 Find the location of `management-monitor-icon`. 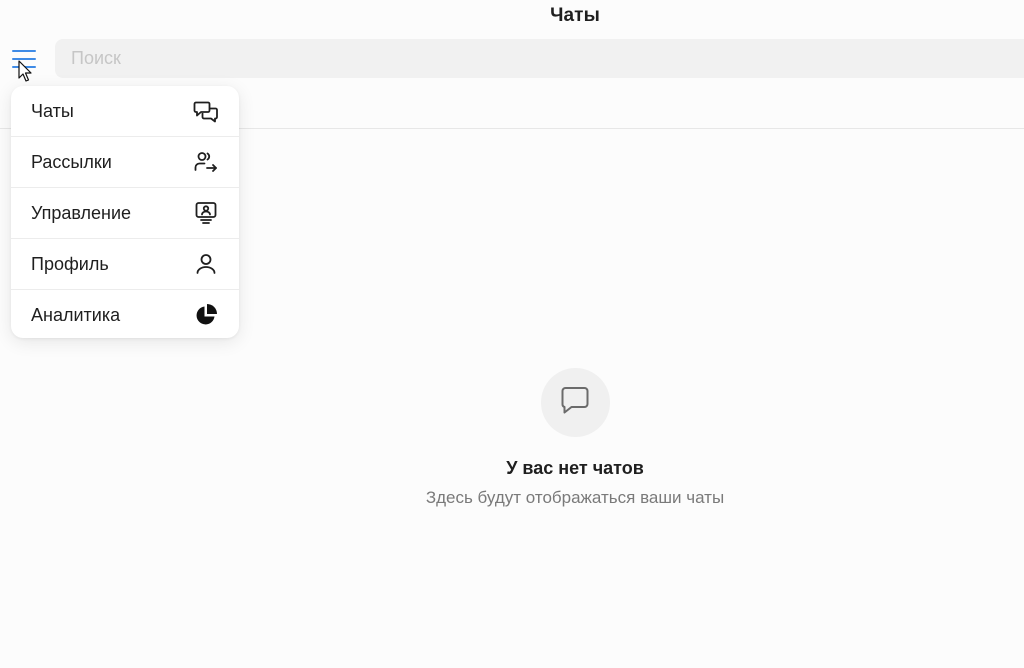

management-monitor-icon is located at coordinates (206, 213).